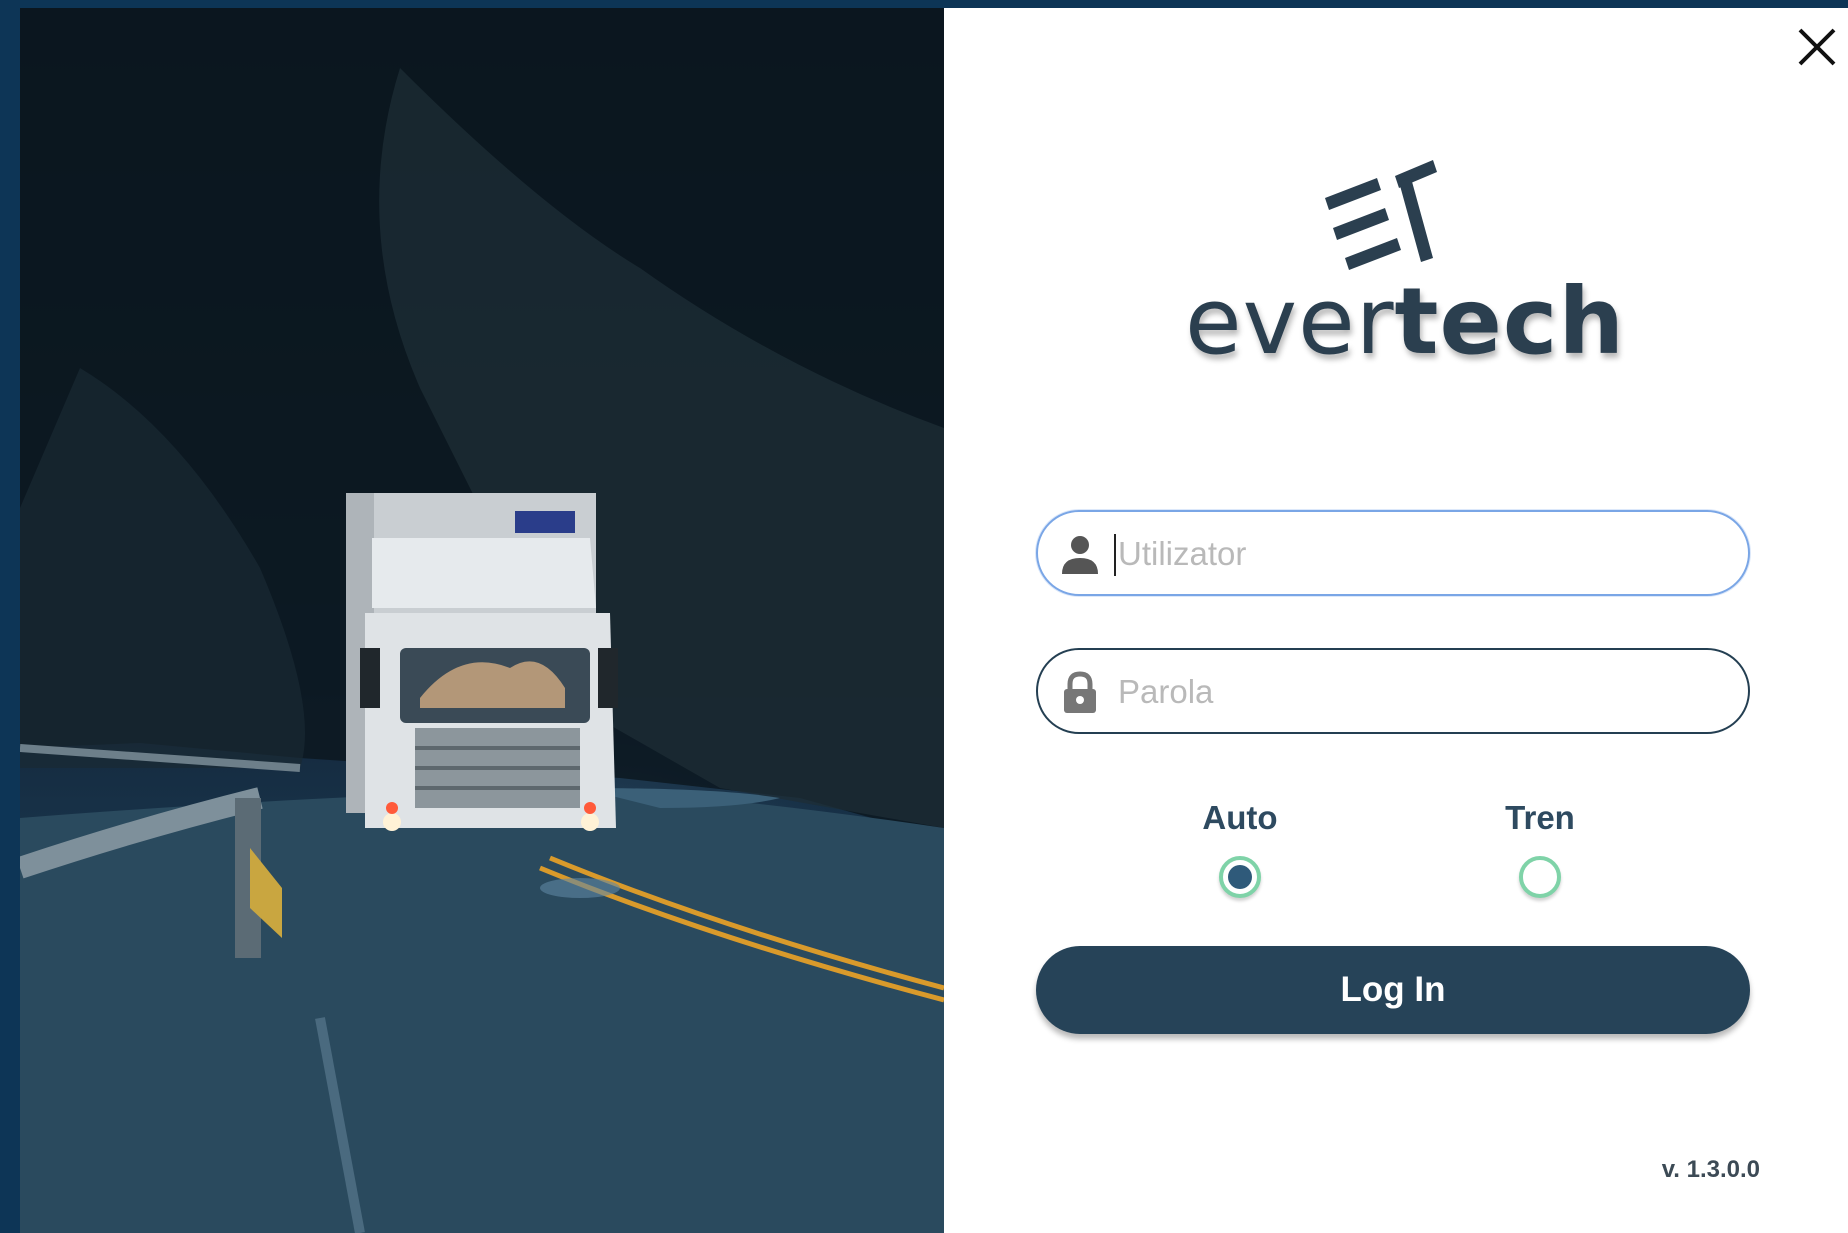 The width and height of the screenshot is (1848, 1233). What do you see at coordinates (1240, 877) in the screenshot?
I see `radio-auto` at bounding box center [1240, 877].